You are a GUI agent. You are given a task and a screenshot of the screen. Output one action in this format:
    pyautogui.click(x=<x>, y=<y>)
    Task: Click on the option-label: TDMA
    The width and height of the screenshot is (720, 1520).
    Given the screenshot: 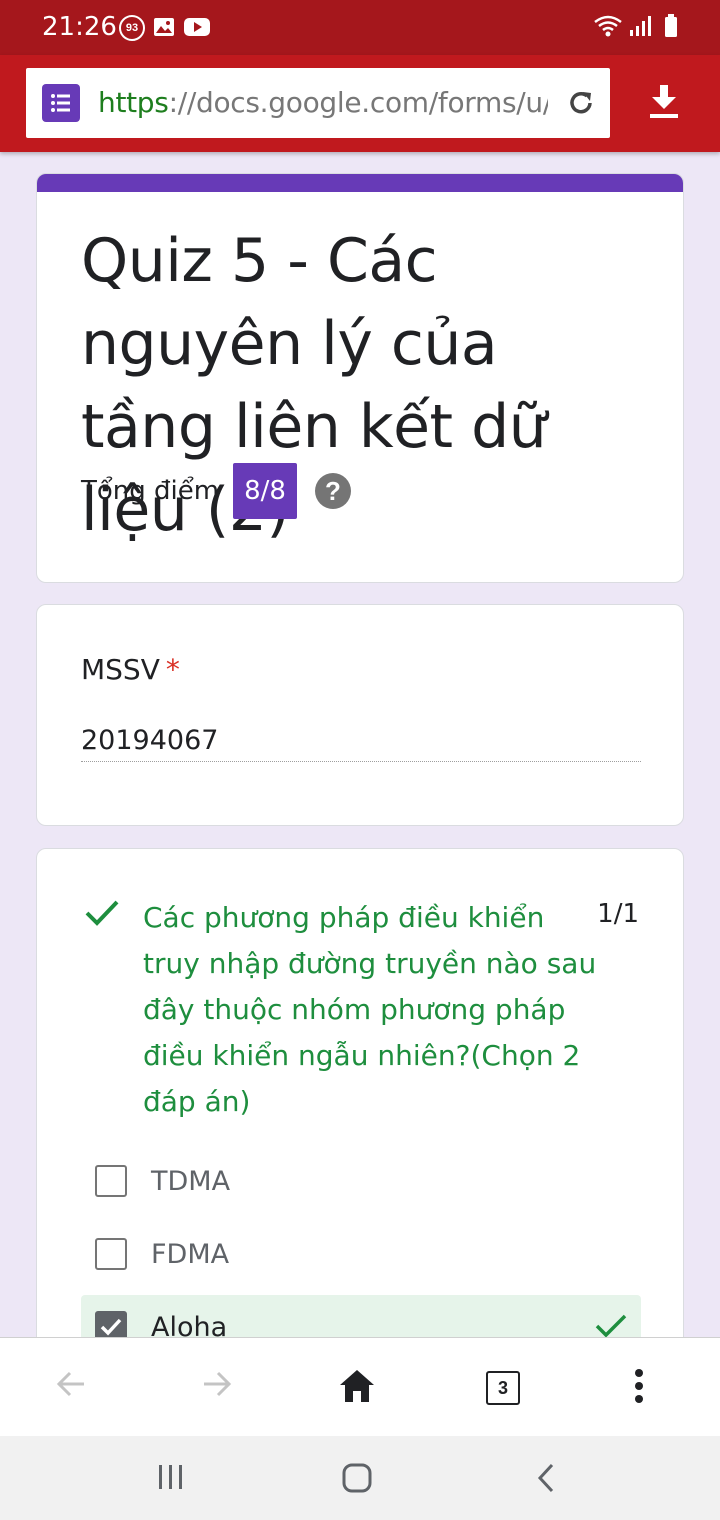 What is the action you would take?
    pyautogui.click(x=191, y=1181)
    